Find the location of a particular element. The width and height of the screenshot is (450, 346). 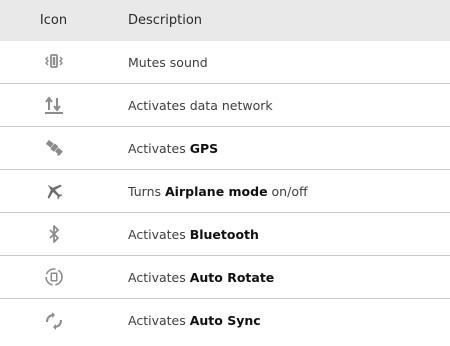

row-description: Turns Airplane mode on/off is located at coordinates (218, 191).